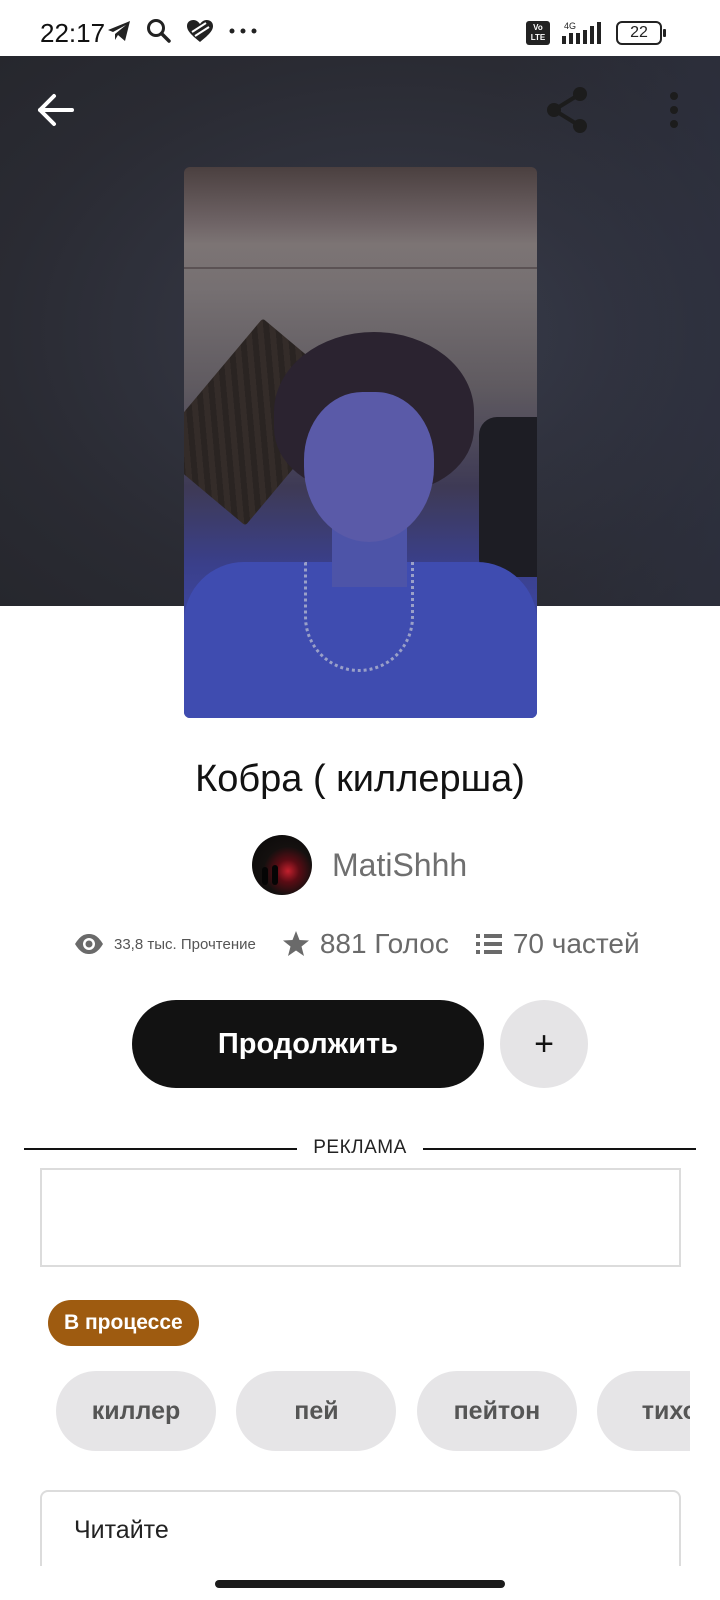 Image resolution: width=720 pixels, height=1600 pixels. Describe the element at coordinates (360, 1217) in the screenshot. I see `ad-slot` at that location.